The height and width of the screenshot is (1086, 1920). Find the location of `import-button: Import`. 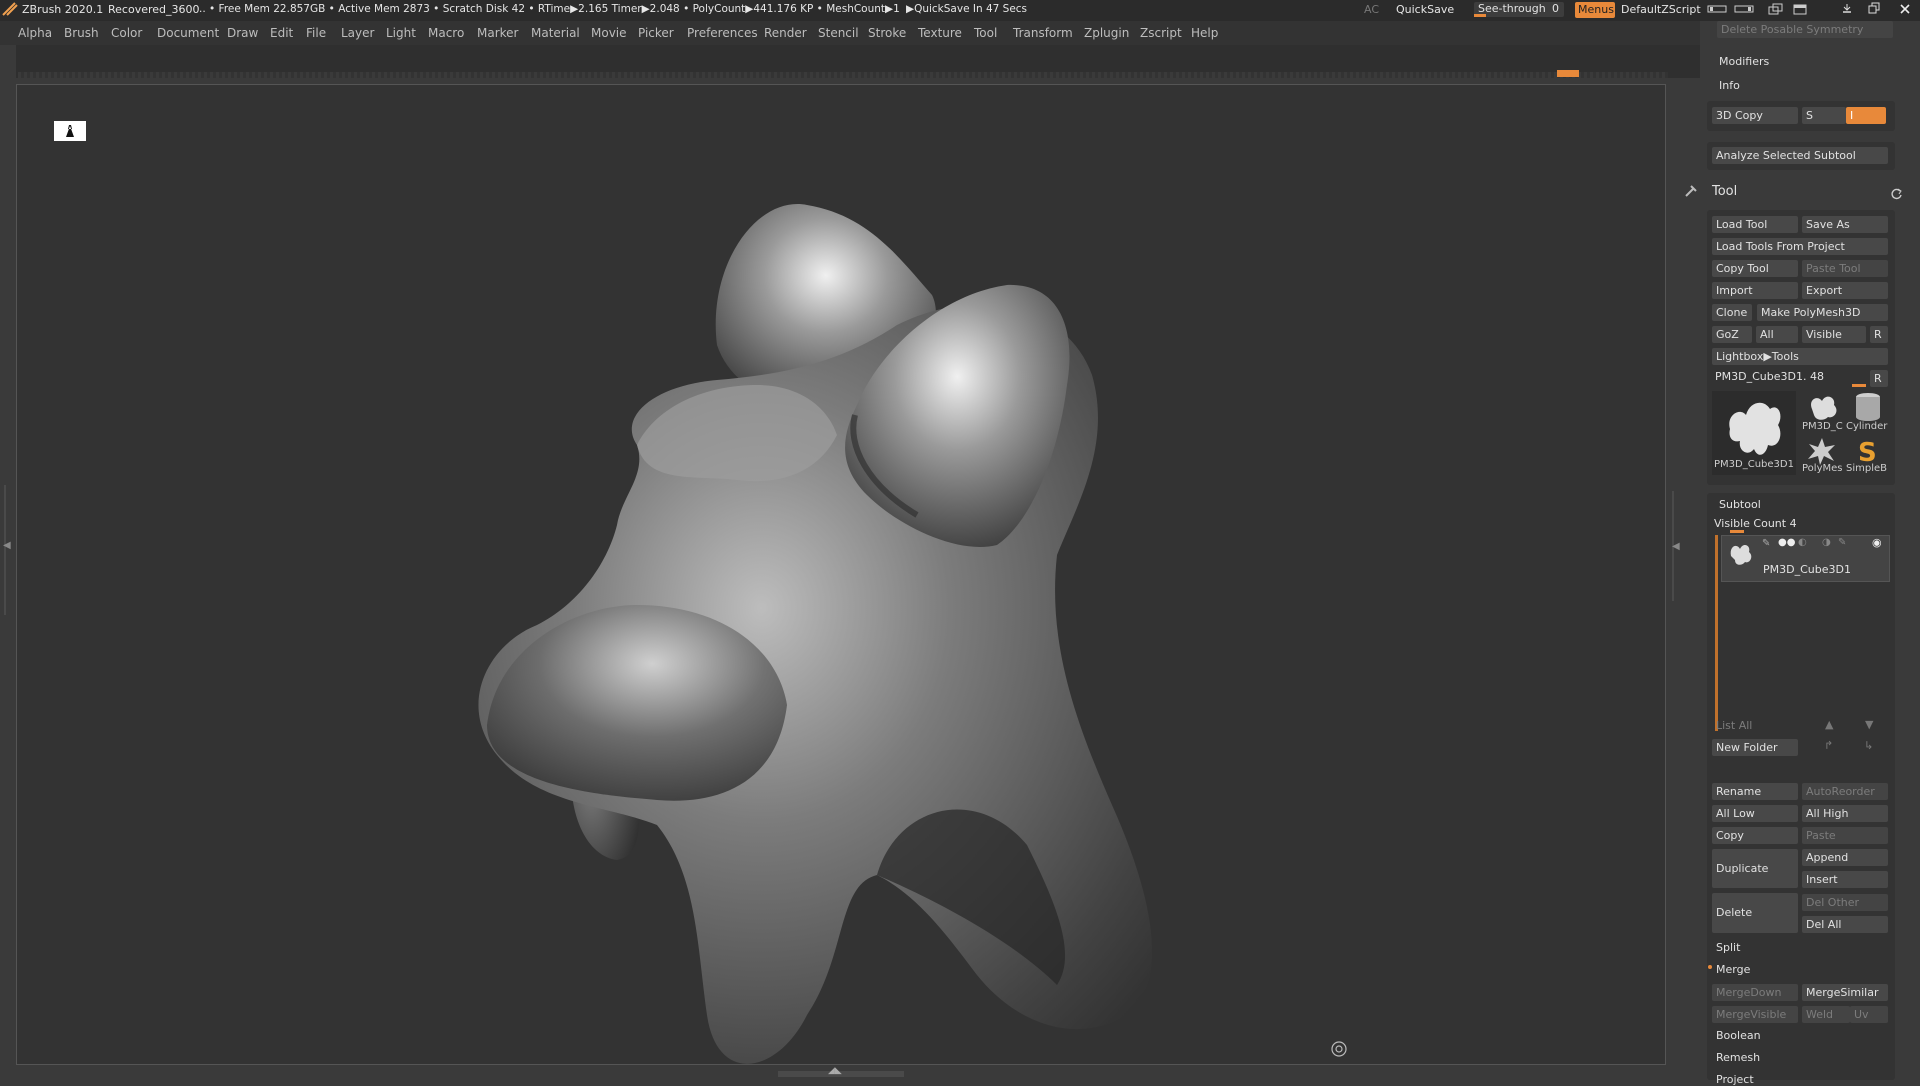

import-button: Import is located at coordinates (1755, 290).